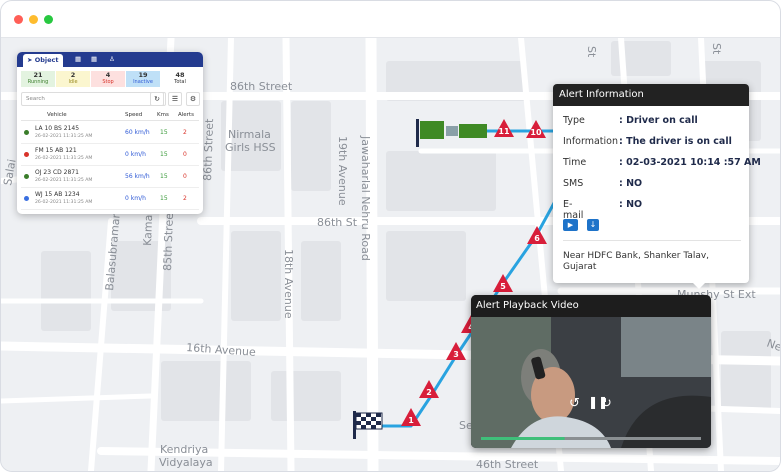 This screenshot has height=472, width=781. Describe the element at coordinates (175, 99) in the screenshot. I see `filter-icon: ☰` at that location.